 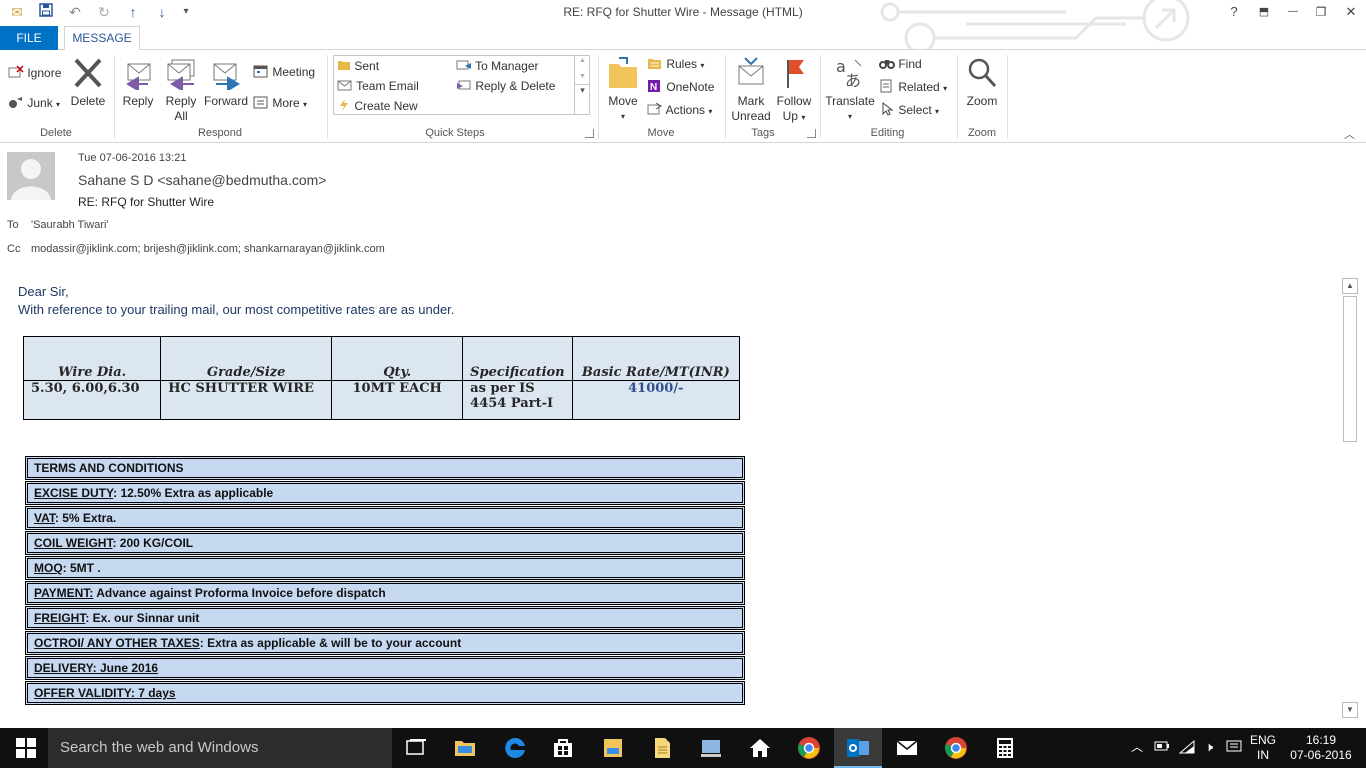 I want to click on move-folder-icon, so click(x=623, y=75).